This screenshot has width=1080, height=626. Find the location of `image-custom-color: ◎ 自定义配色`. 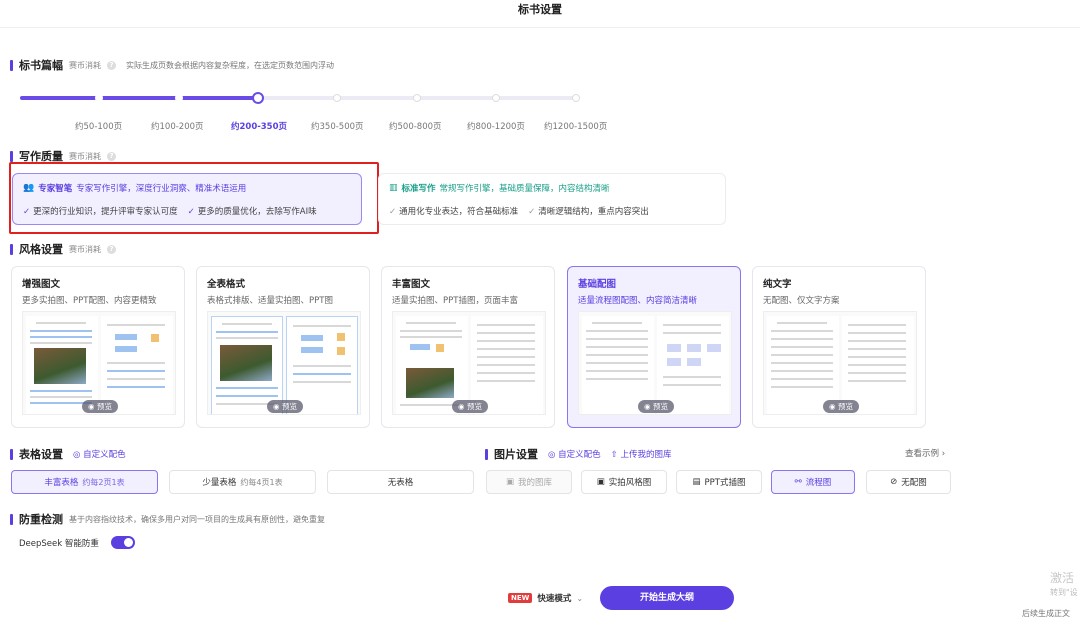

image-custom-color: ◎ 自定义配色 is located at coordinates (574, 454).